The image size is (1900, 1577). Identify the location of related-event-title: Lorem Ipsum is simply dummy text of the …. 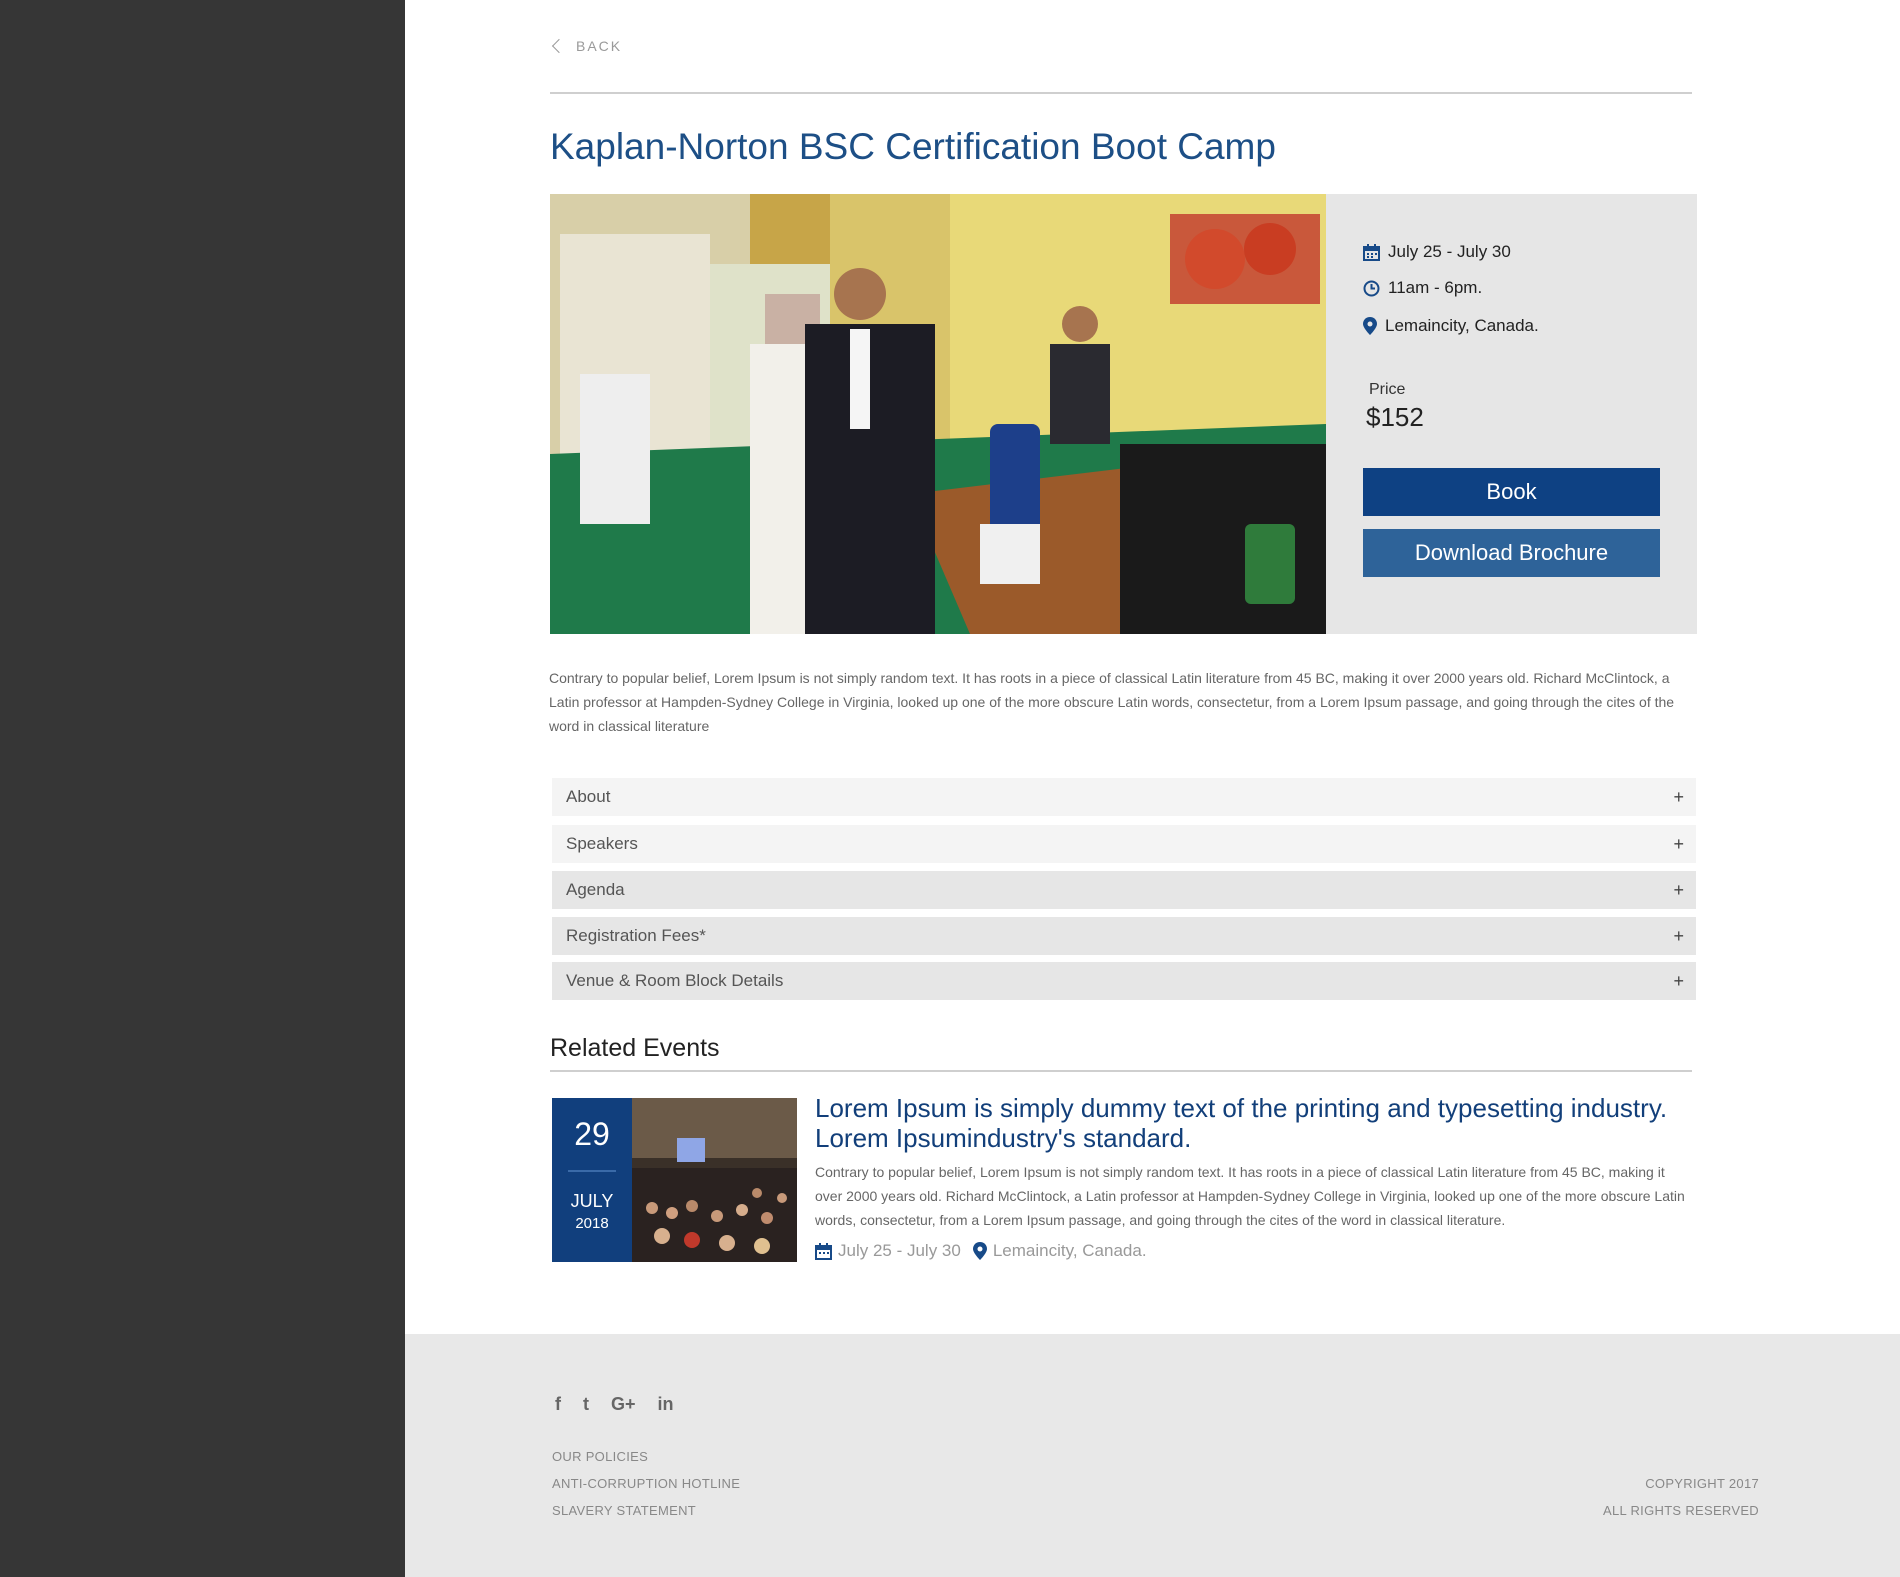
(1260, 1123).